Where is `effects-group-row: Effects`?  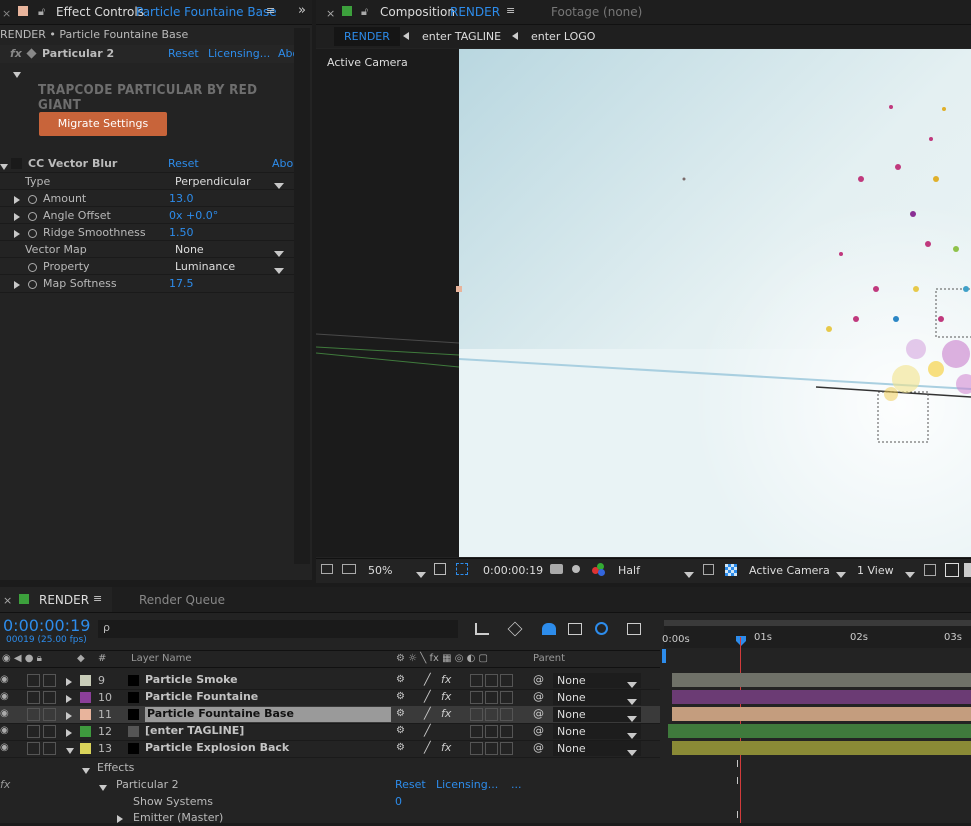
effects-group-row: Effects is located at coordinates (330, 767).